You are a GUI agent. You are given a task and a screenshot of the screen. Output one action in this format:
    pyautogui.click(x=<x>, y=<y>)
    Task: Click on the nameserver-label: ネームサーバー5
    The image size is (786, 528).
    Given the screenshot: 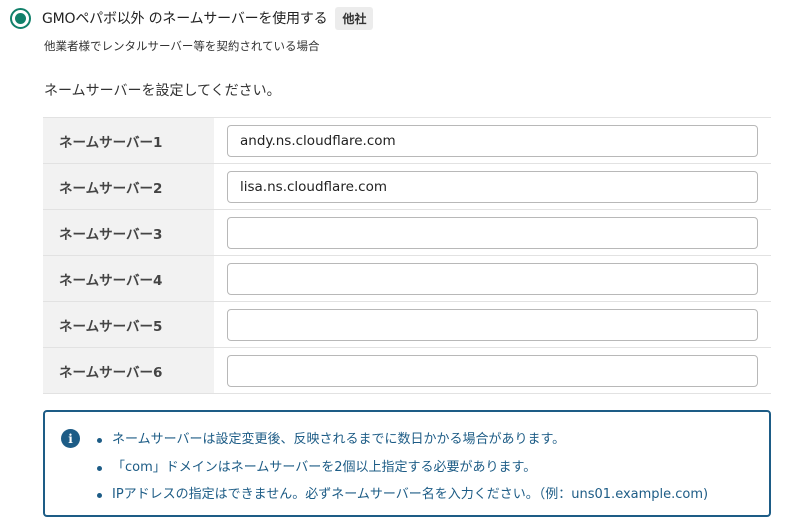 What is the action you would take?
    pyautogui.click(x=128, y=324)
    